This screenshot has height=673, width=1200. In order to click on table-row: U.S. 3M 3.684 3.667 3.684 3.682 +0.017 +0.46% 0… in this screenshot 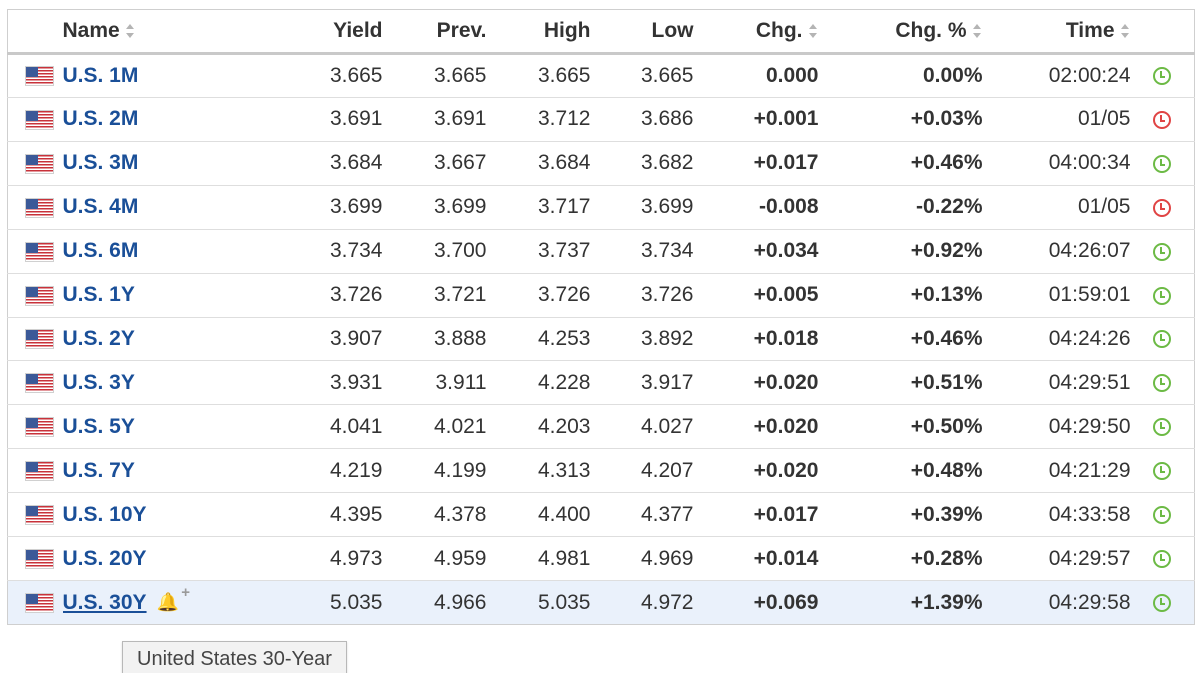, I will do `click(601, 163)`.